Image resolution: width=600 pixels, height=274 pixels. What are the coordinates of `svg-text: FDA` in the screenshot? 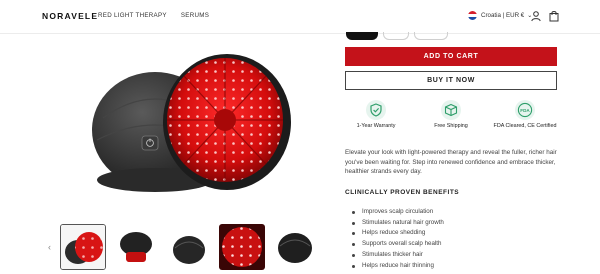 It's located at (525, 110).